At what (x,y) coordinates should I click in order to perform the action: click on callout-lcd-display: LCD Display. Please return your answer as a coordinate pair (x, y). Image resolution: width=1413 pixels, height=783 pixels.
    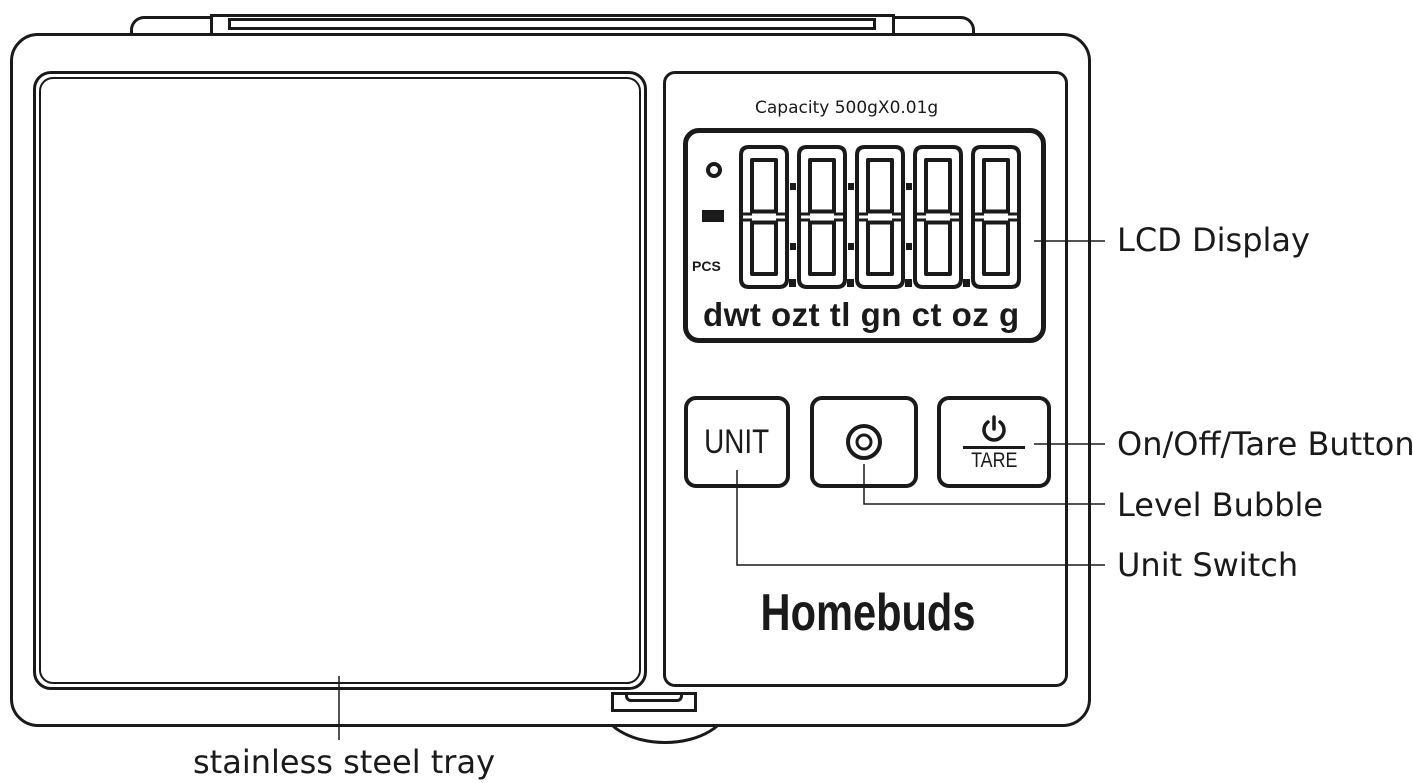
    Looking at the image, I should click on (1213, 240).